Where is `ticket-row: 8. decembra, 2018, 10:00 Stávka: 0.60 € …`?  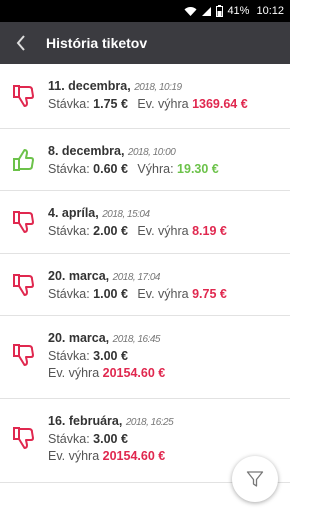 ticket-row: 8. decembra, 2018, 10:00 Stávka: 0.60 € … is located at coordinates (145, 160).